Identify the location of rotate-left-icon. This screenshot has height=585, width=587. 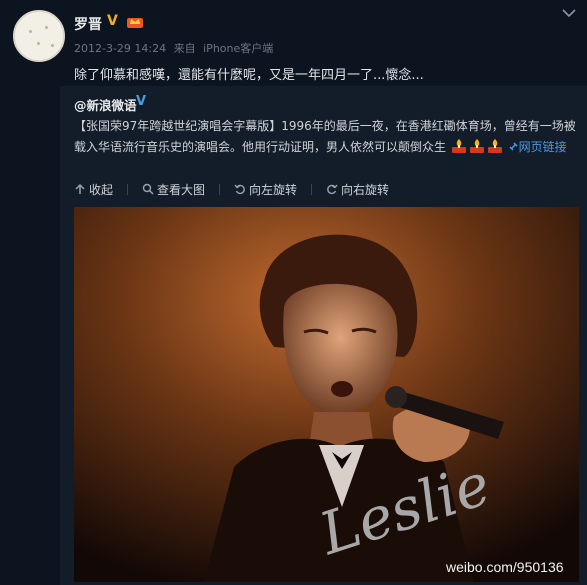
(239, 189).